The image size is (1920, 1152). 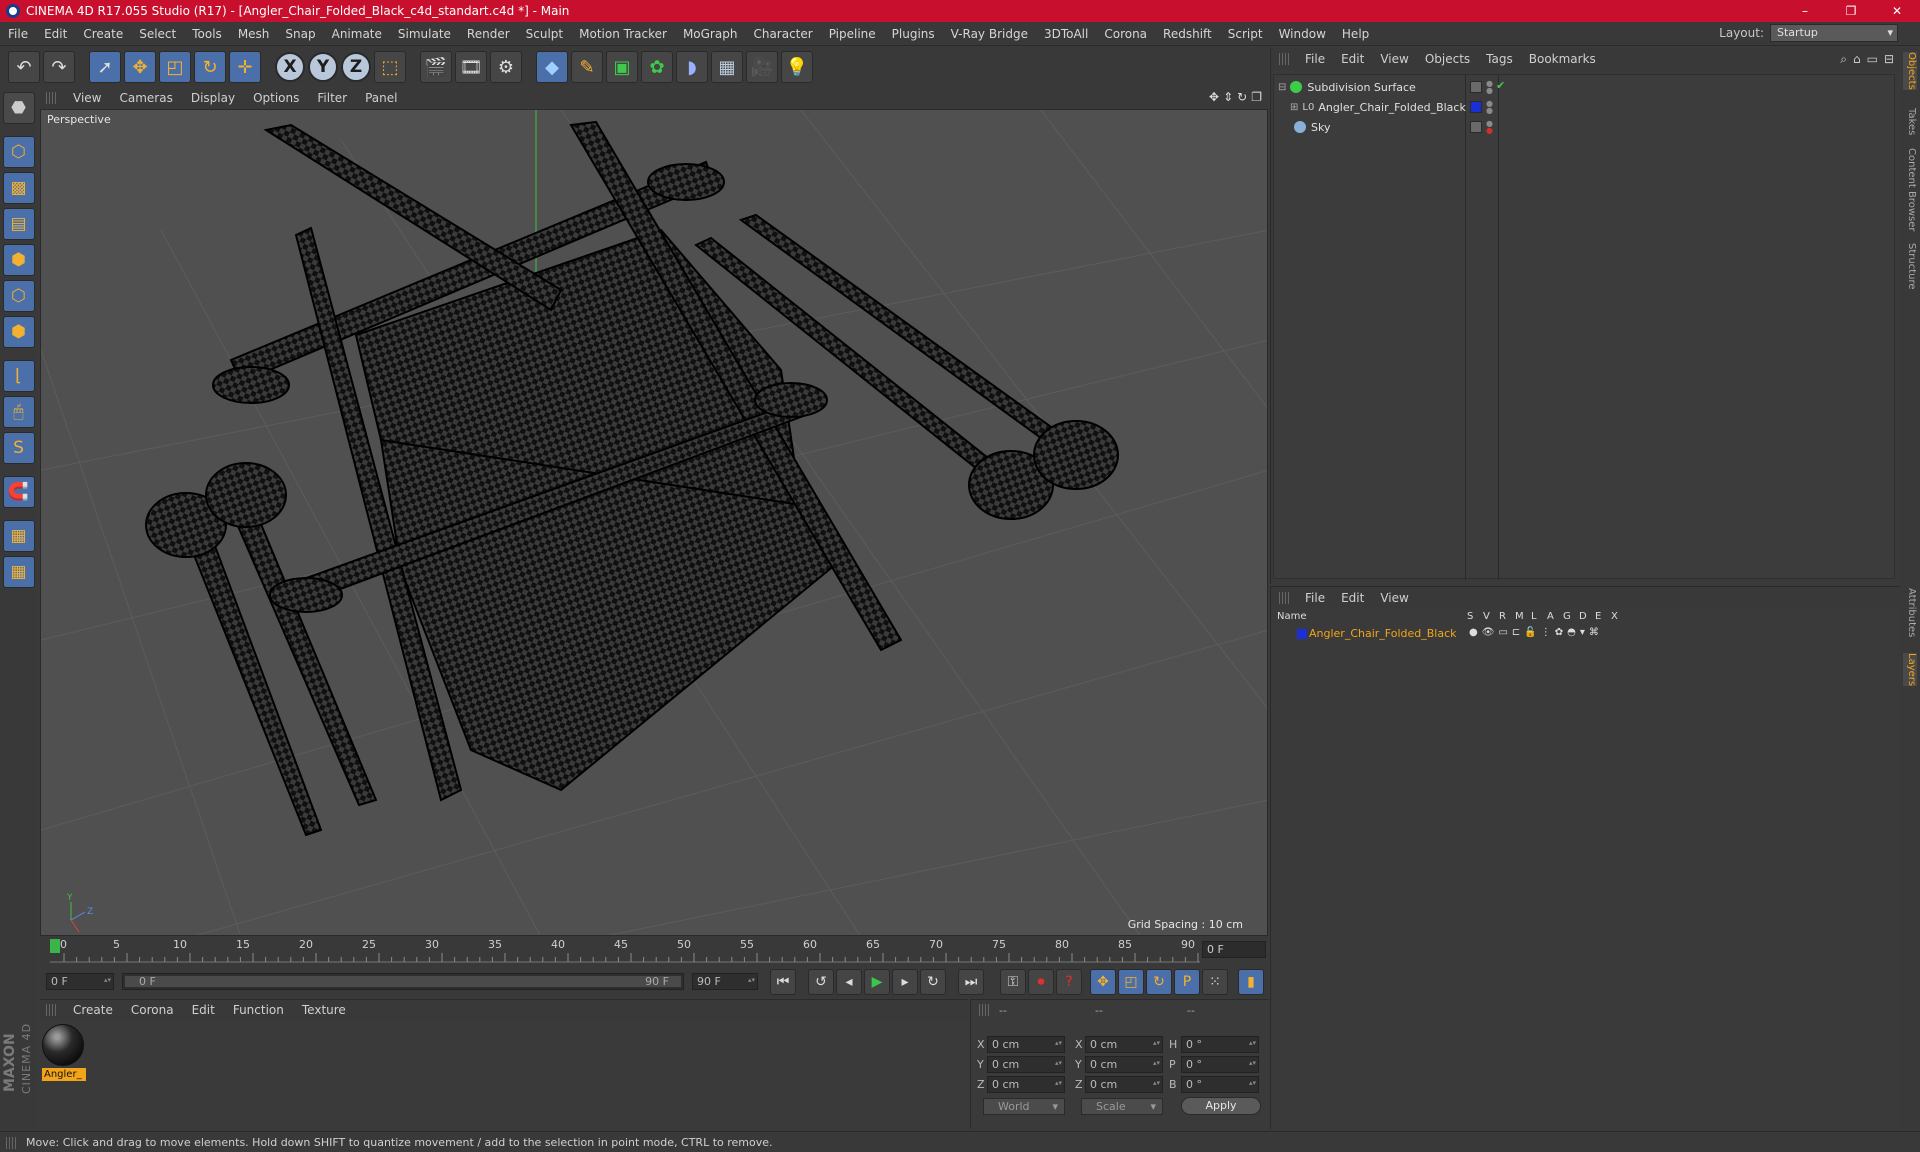 What do you see at coordinates (436, 67) in the screenshot?
I see `render-view-icon: 🎬` at bounding box center [436, 67].